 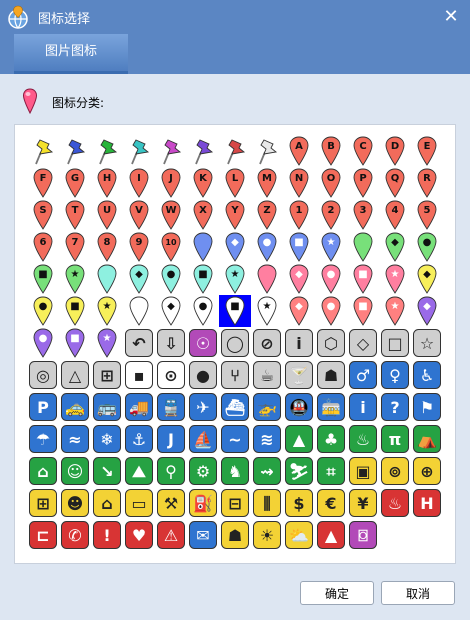 What do you see at coordinates (235, 471) in the screenshot?
I see `horse-icon: ♞` at bounding box center [235, 471].